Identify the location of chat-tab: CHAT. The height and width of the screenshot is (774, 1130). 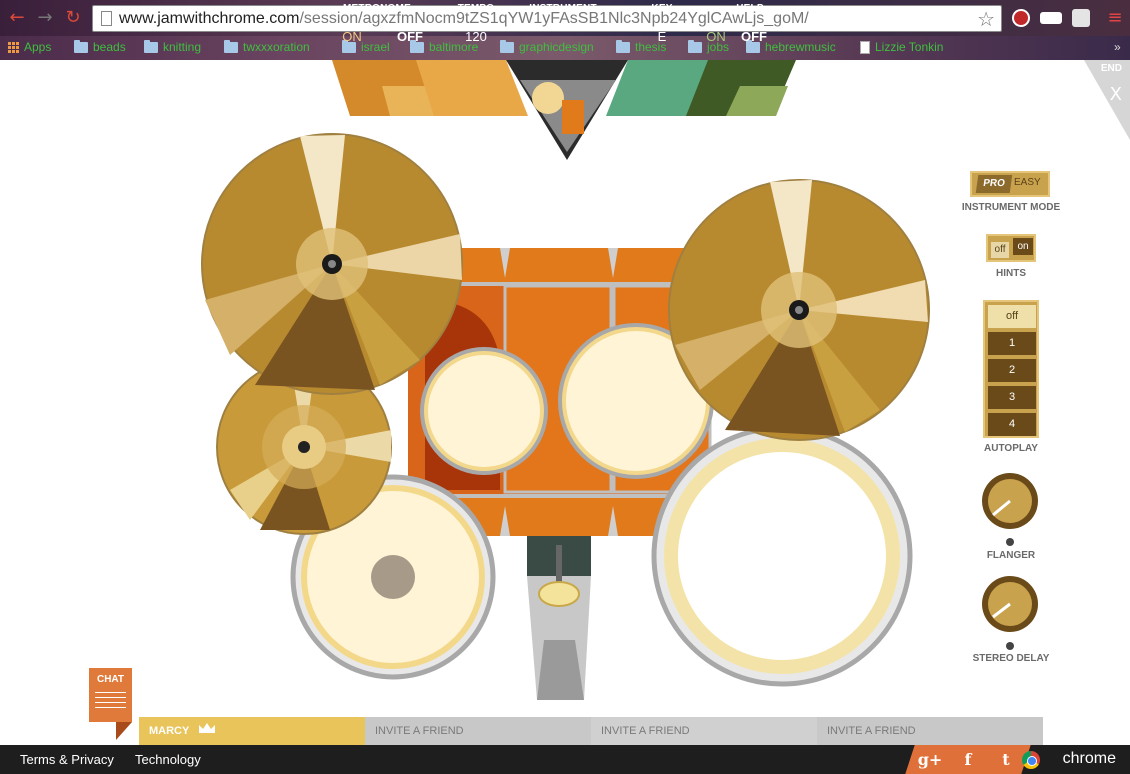
(110, 695).